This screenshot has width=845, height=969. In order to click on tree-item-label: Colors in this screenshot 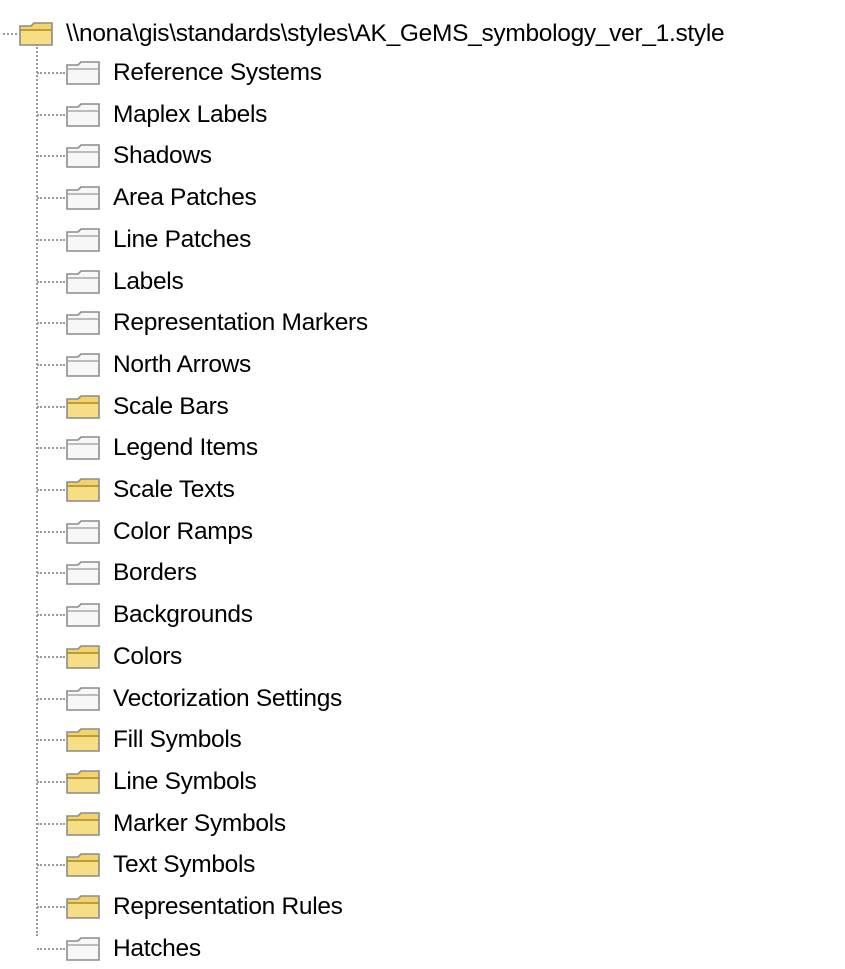, I will do `click(147, 656)`.